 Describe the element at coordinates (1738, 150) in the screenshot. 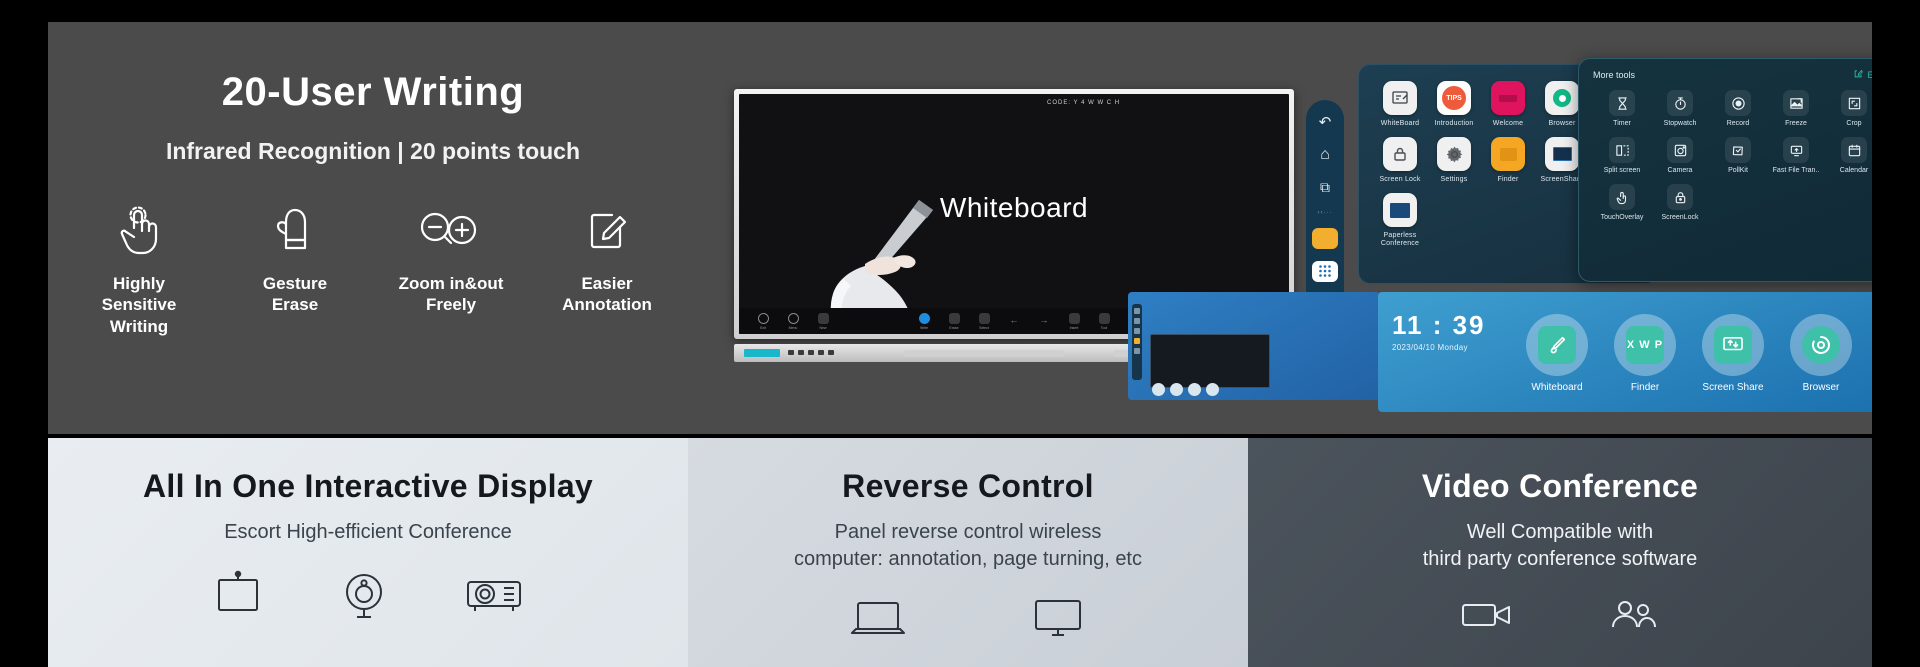

I see `pollkit-icon` at that location.